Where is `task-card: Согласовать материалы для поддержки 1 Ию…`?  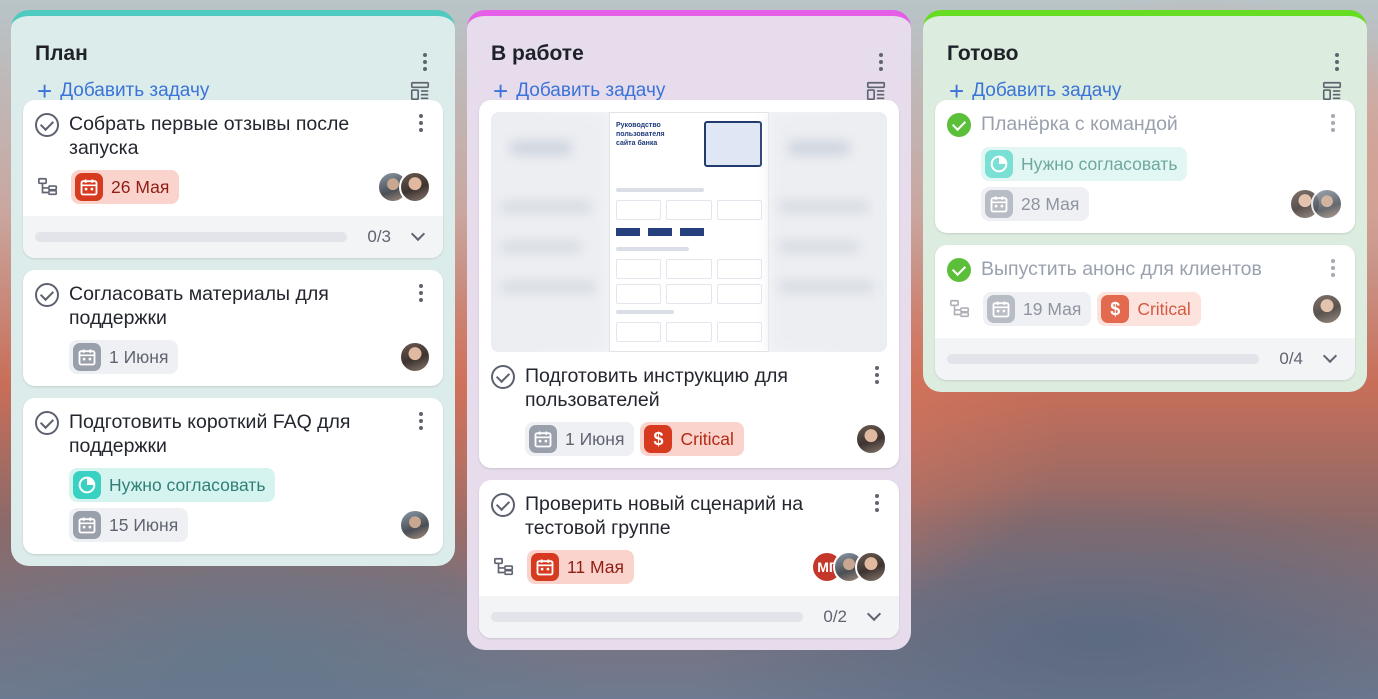
task-card: Согласовать материалы для поддержки 1 Ию… is located at coordinates (233, 328).